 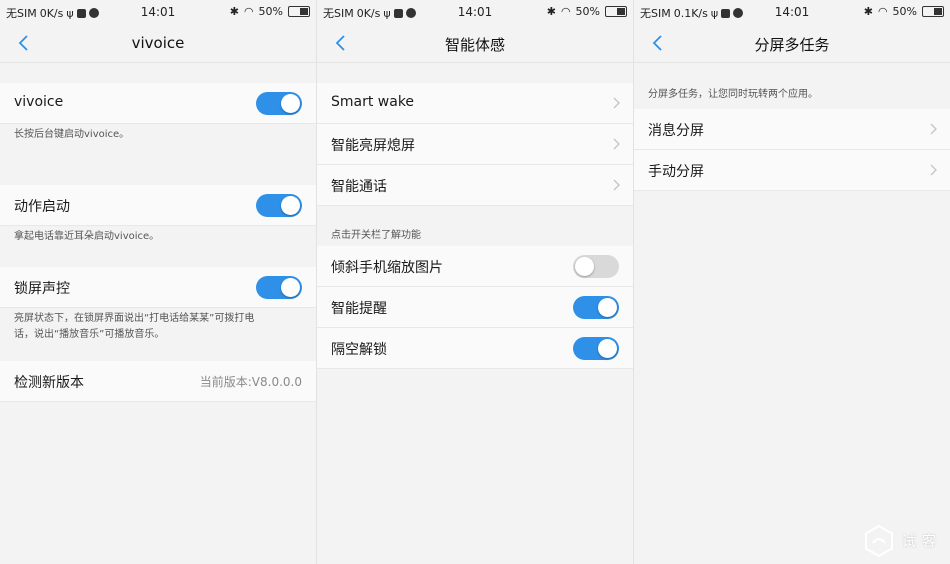 What do you see at coordinates (596, 348) in the screenshot?
I see `air-unlock-toggle` at bounding box center [596, 348].